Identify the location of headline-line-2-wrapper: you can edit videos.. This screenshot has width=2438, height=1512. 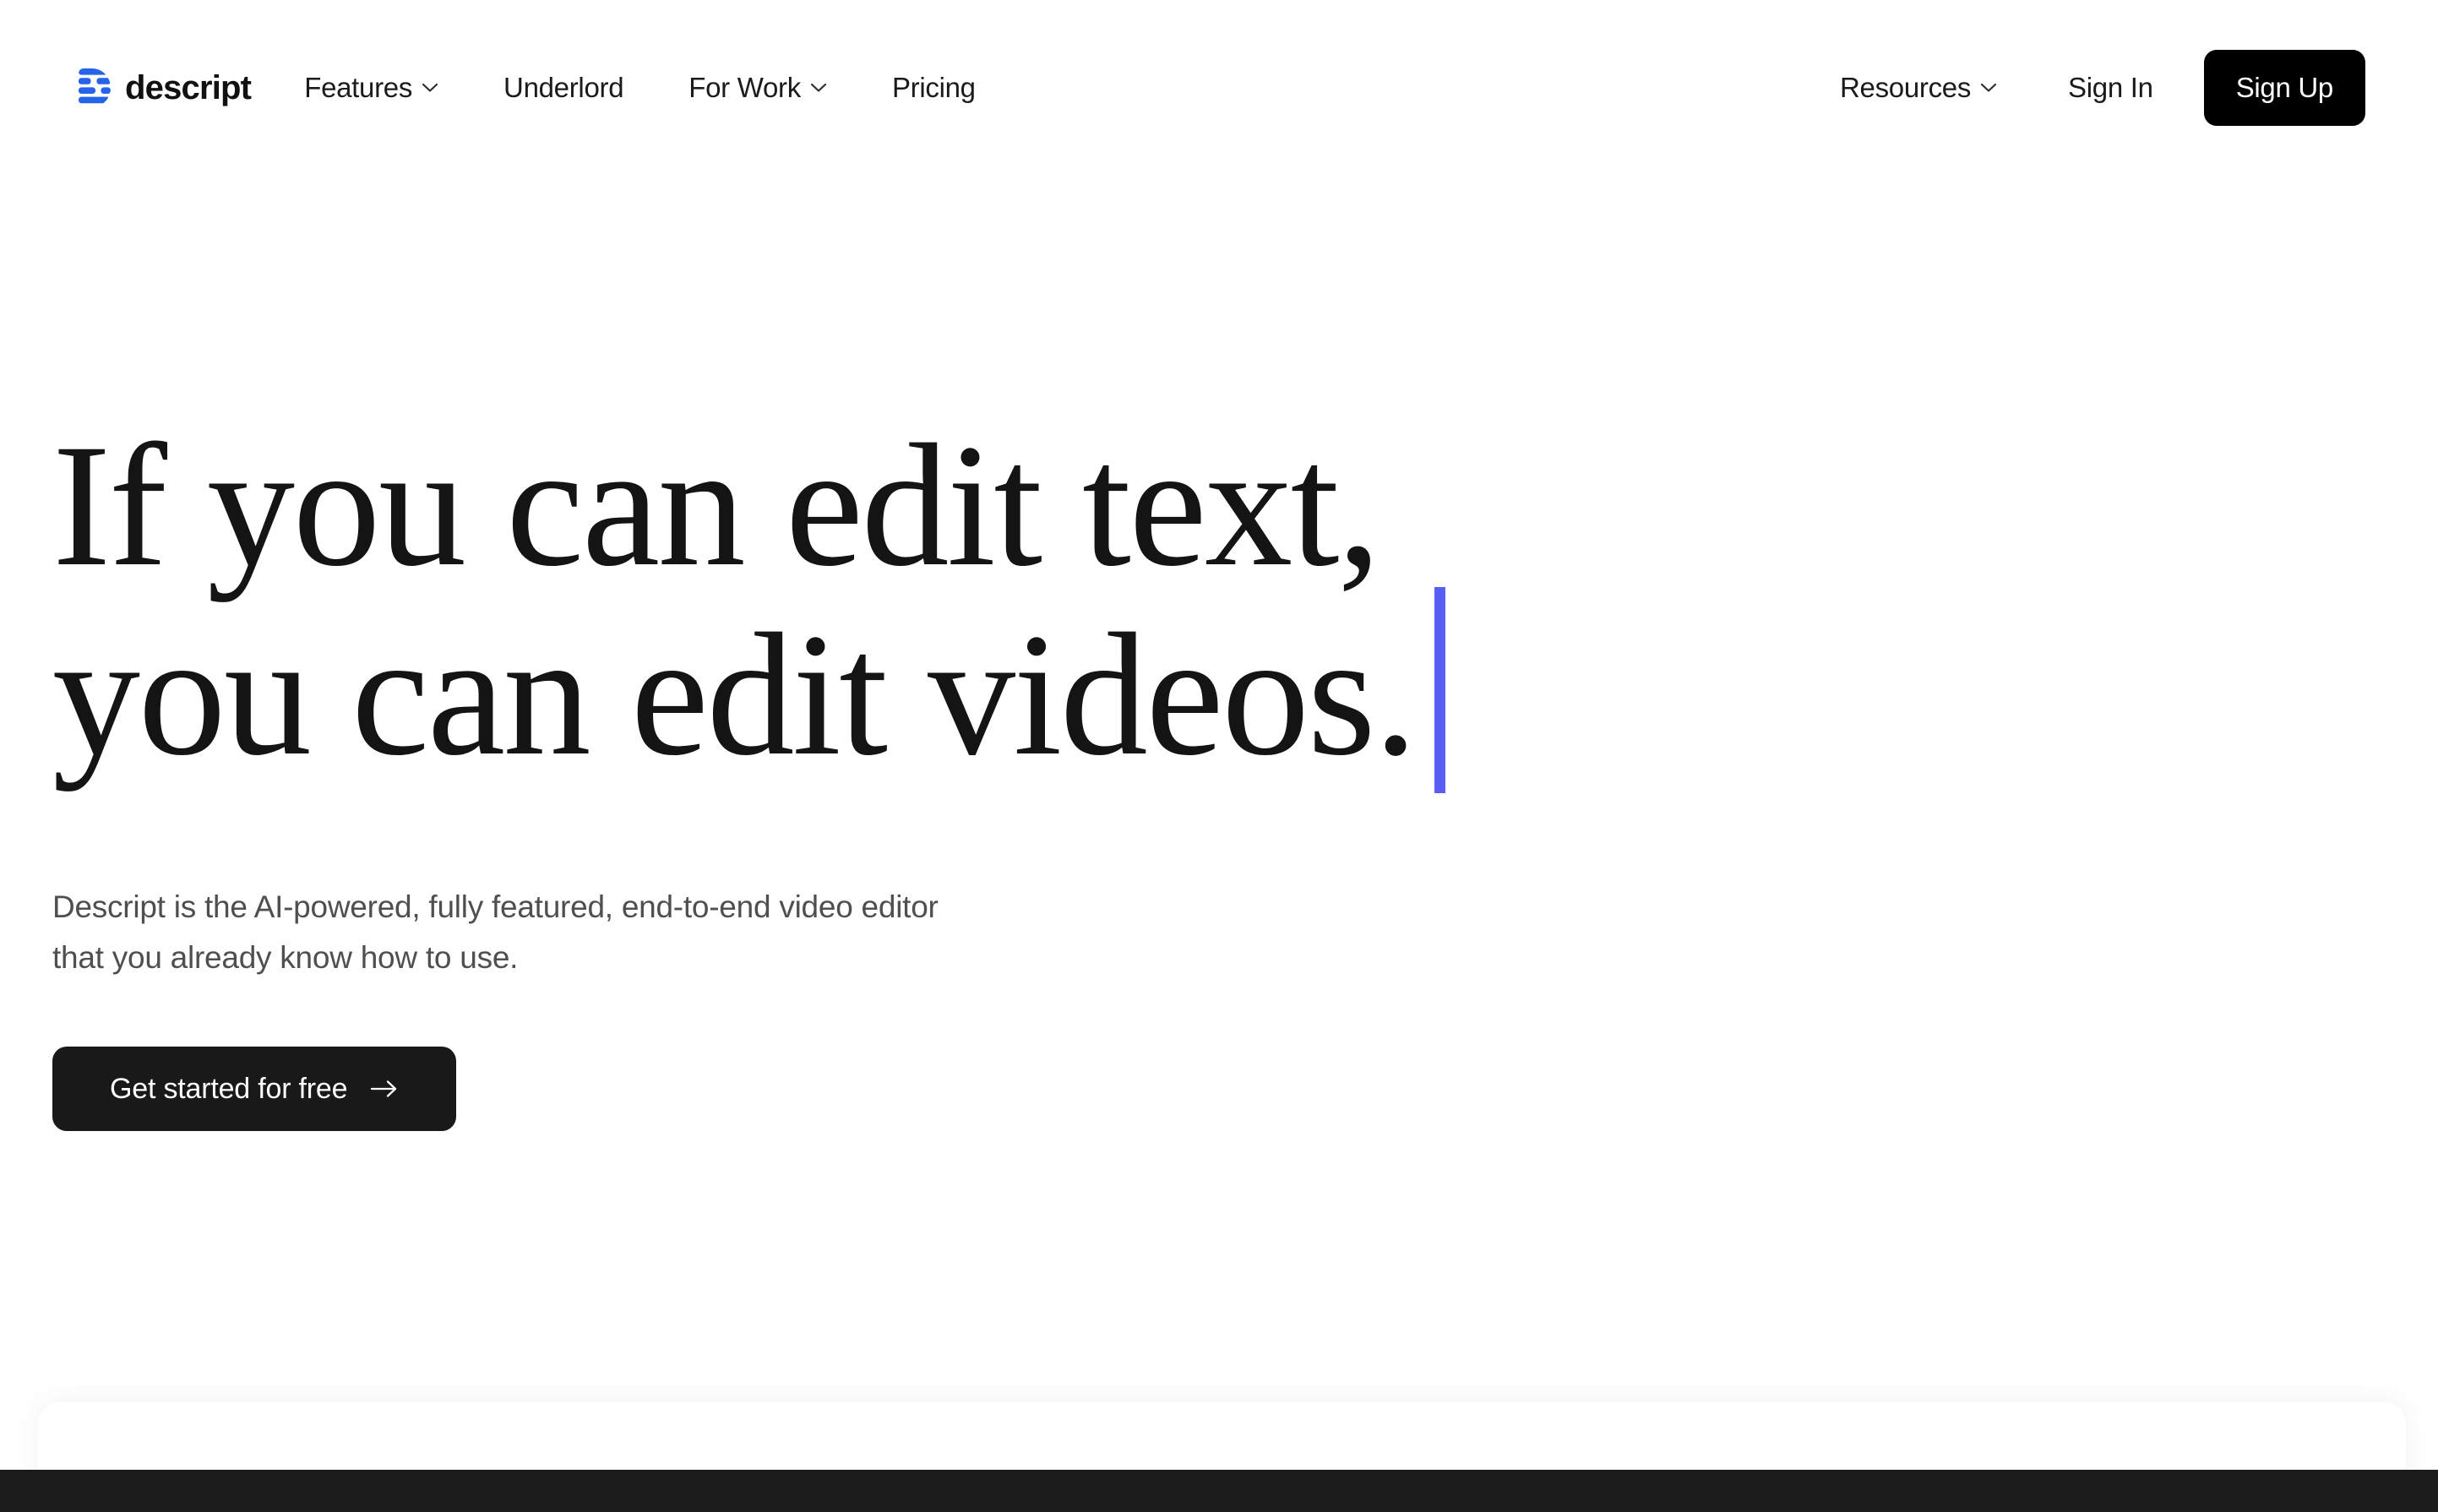
(854, 692).